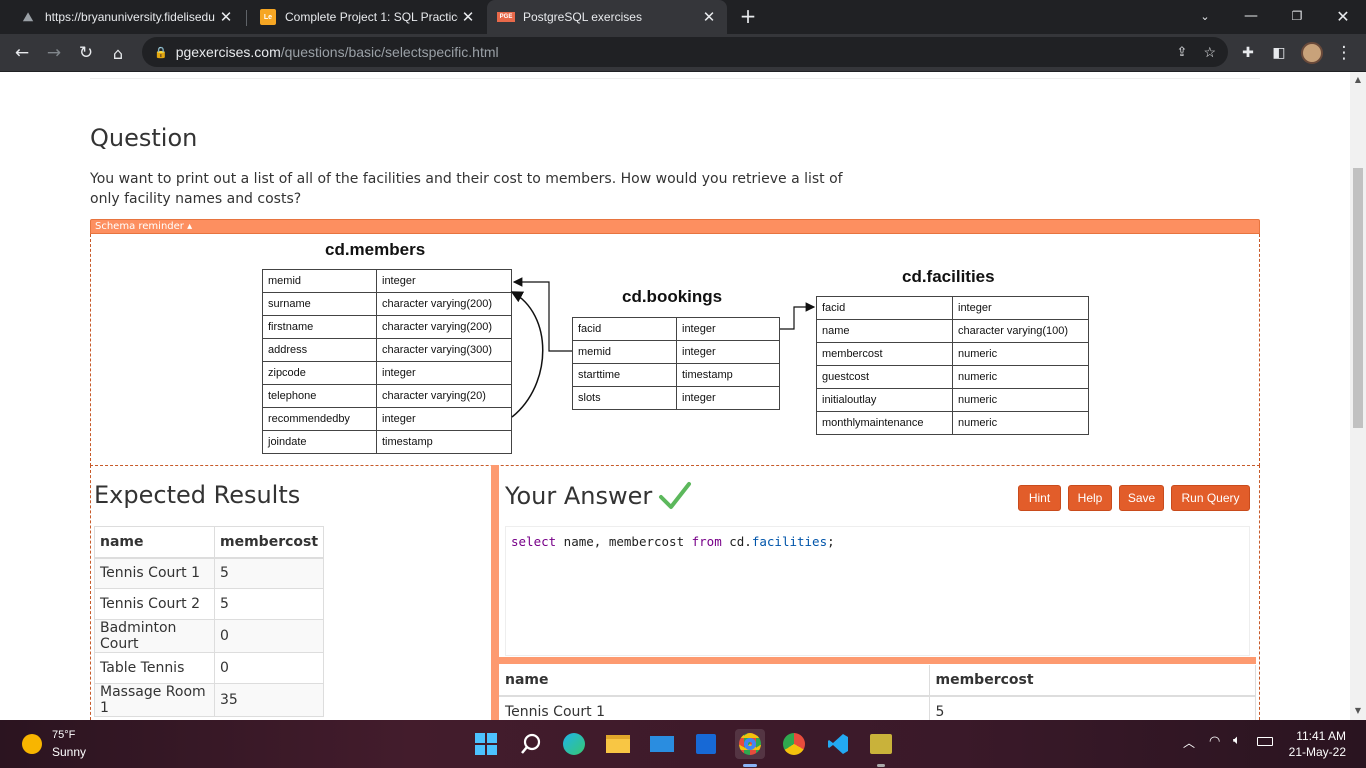 The width and height of the screenshot is (1366, 768). I want to click on table-cell: Tennis Court 2, so click(154, 604).